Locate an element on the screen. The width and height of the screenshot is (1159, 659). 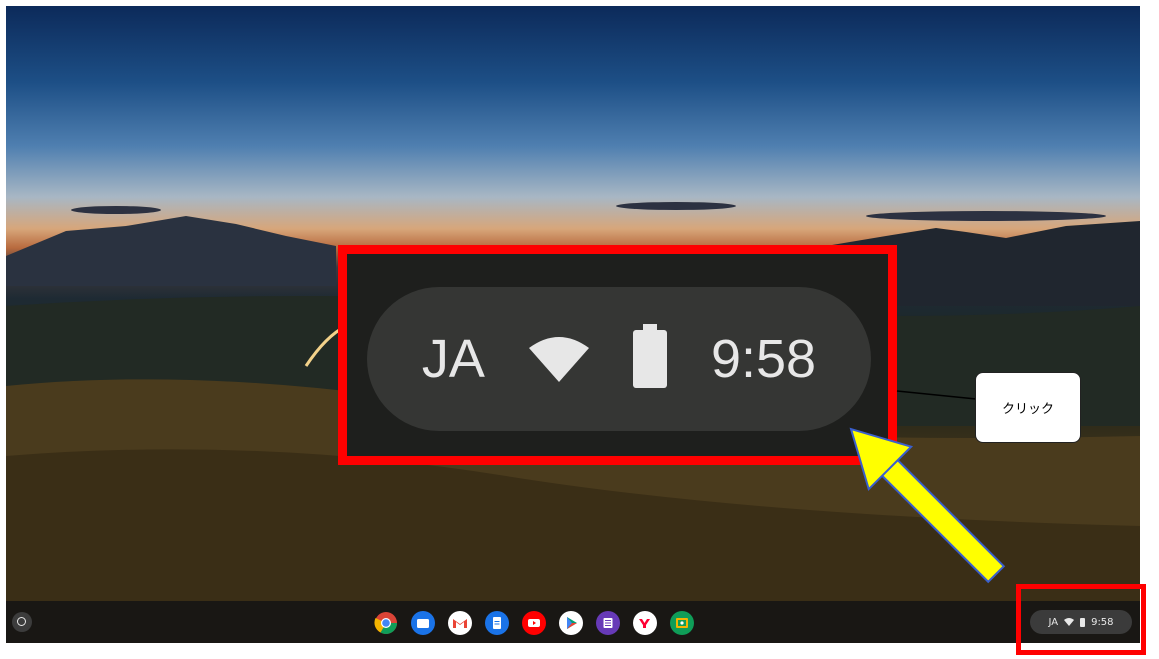
click-callout: クリック is located at coordinates (1028, 407).